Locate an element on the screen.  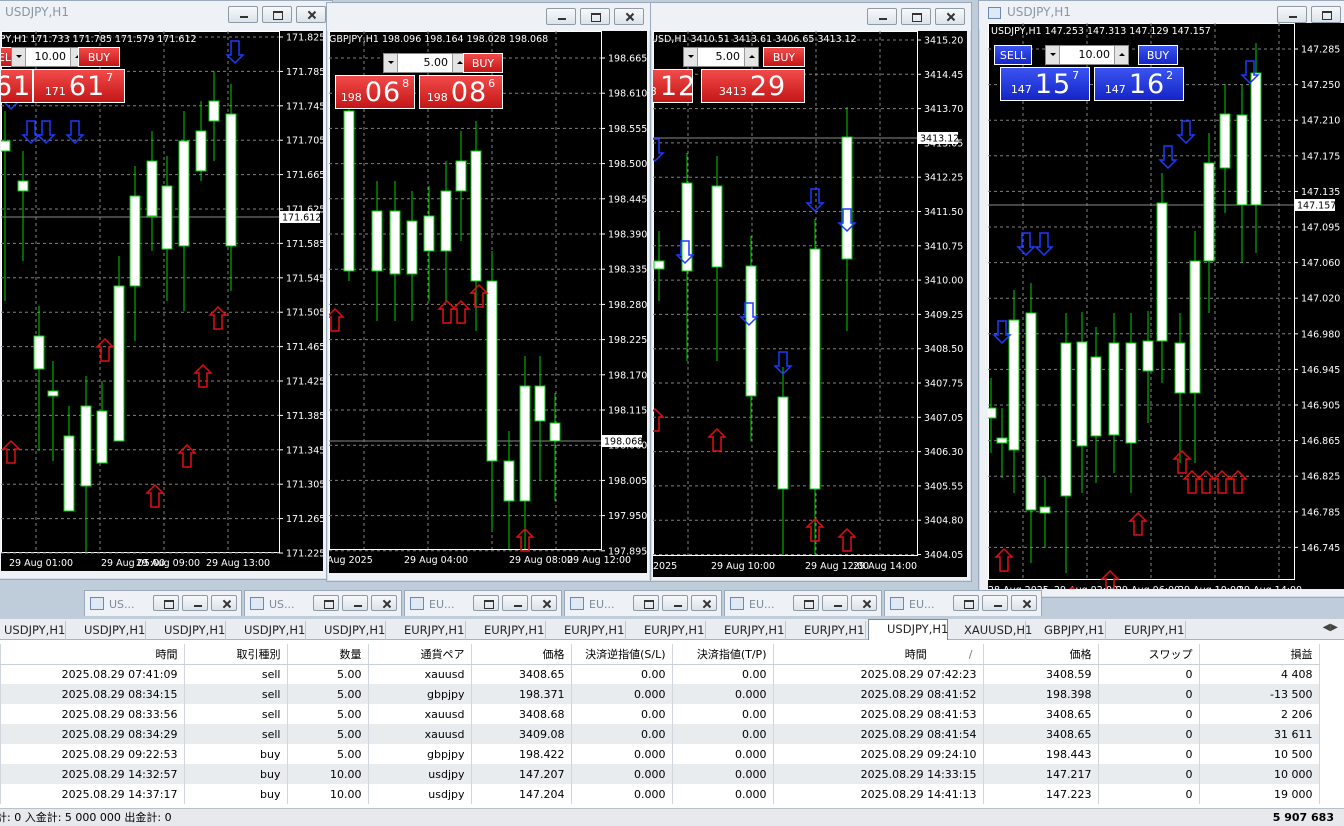
tab-chart: GBPJPY,H1 is located at coordinates (1066, 630).